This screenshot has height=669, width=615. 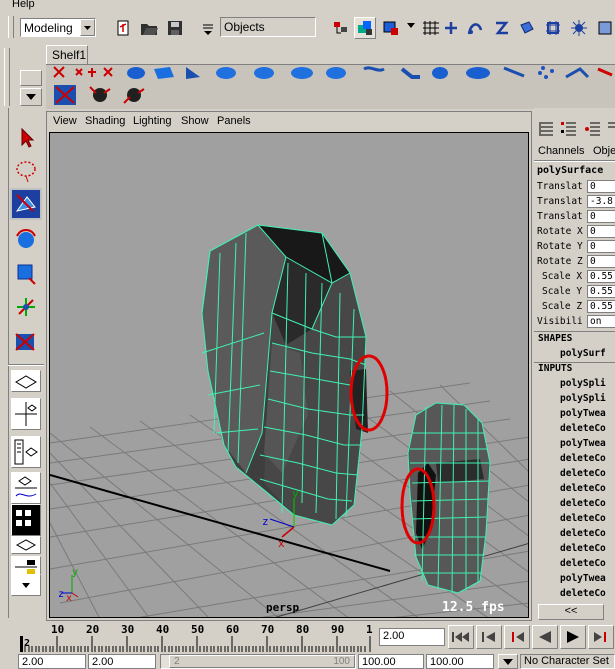 I want to click on render-icon, so click(x=579, y=28).